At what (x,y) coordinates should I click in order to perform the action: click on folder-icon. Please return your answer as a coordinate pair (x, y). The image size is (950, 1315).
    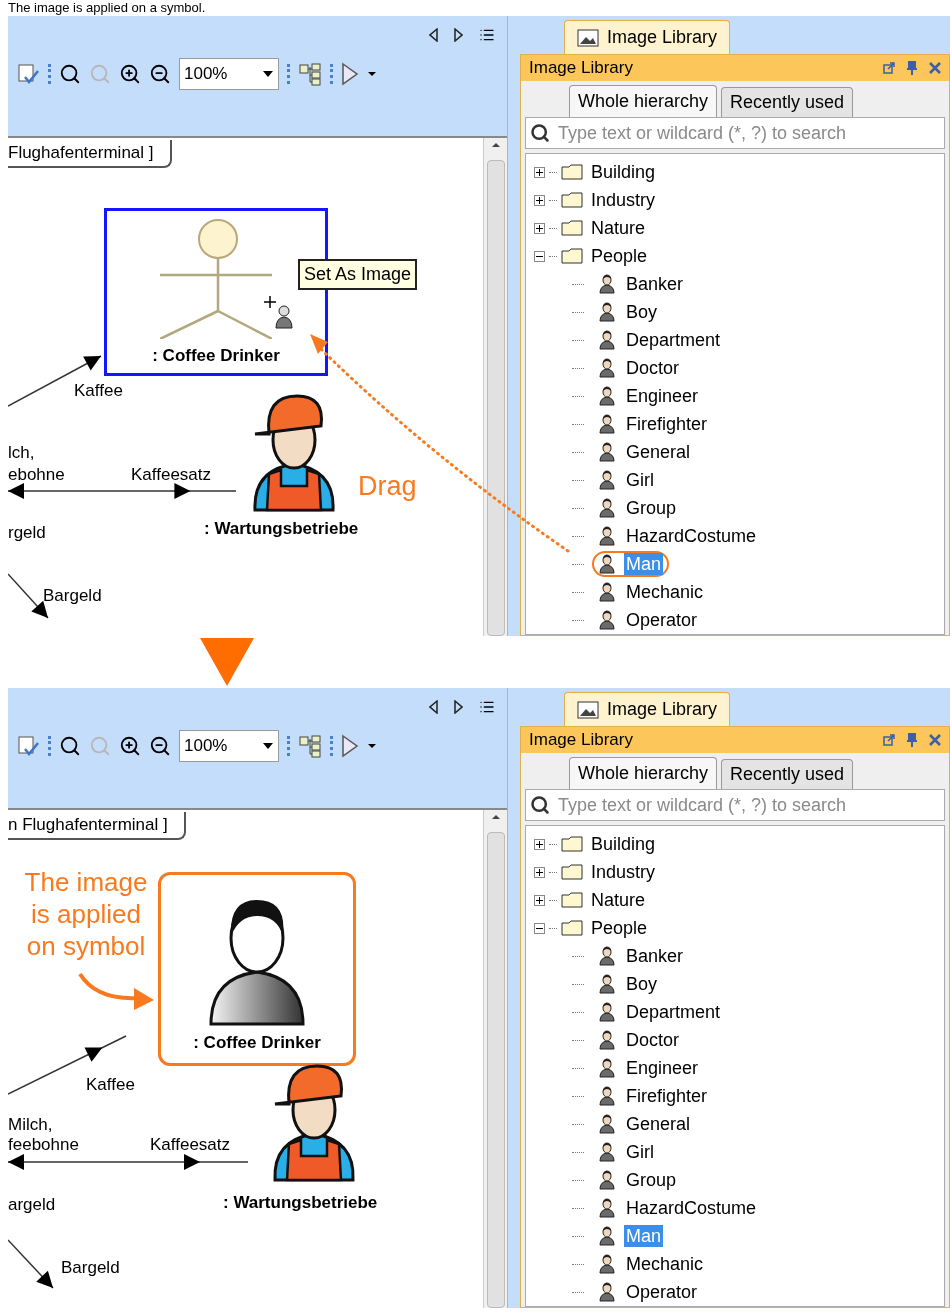
    Looking at the image, I should click on (572, 228).